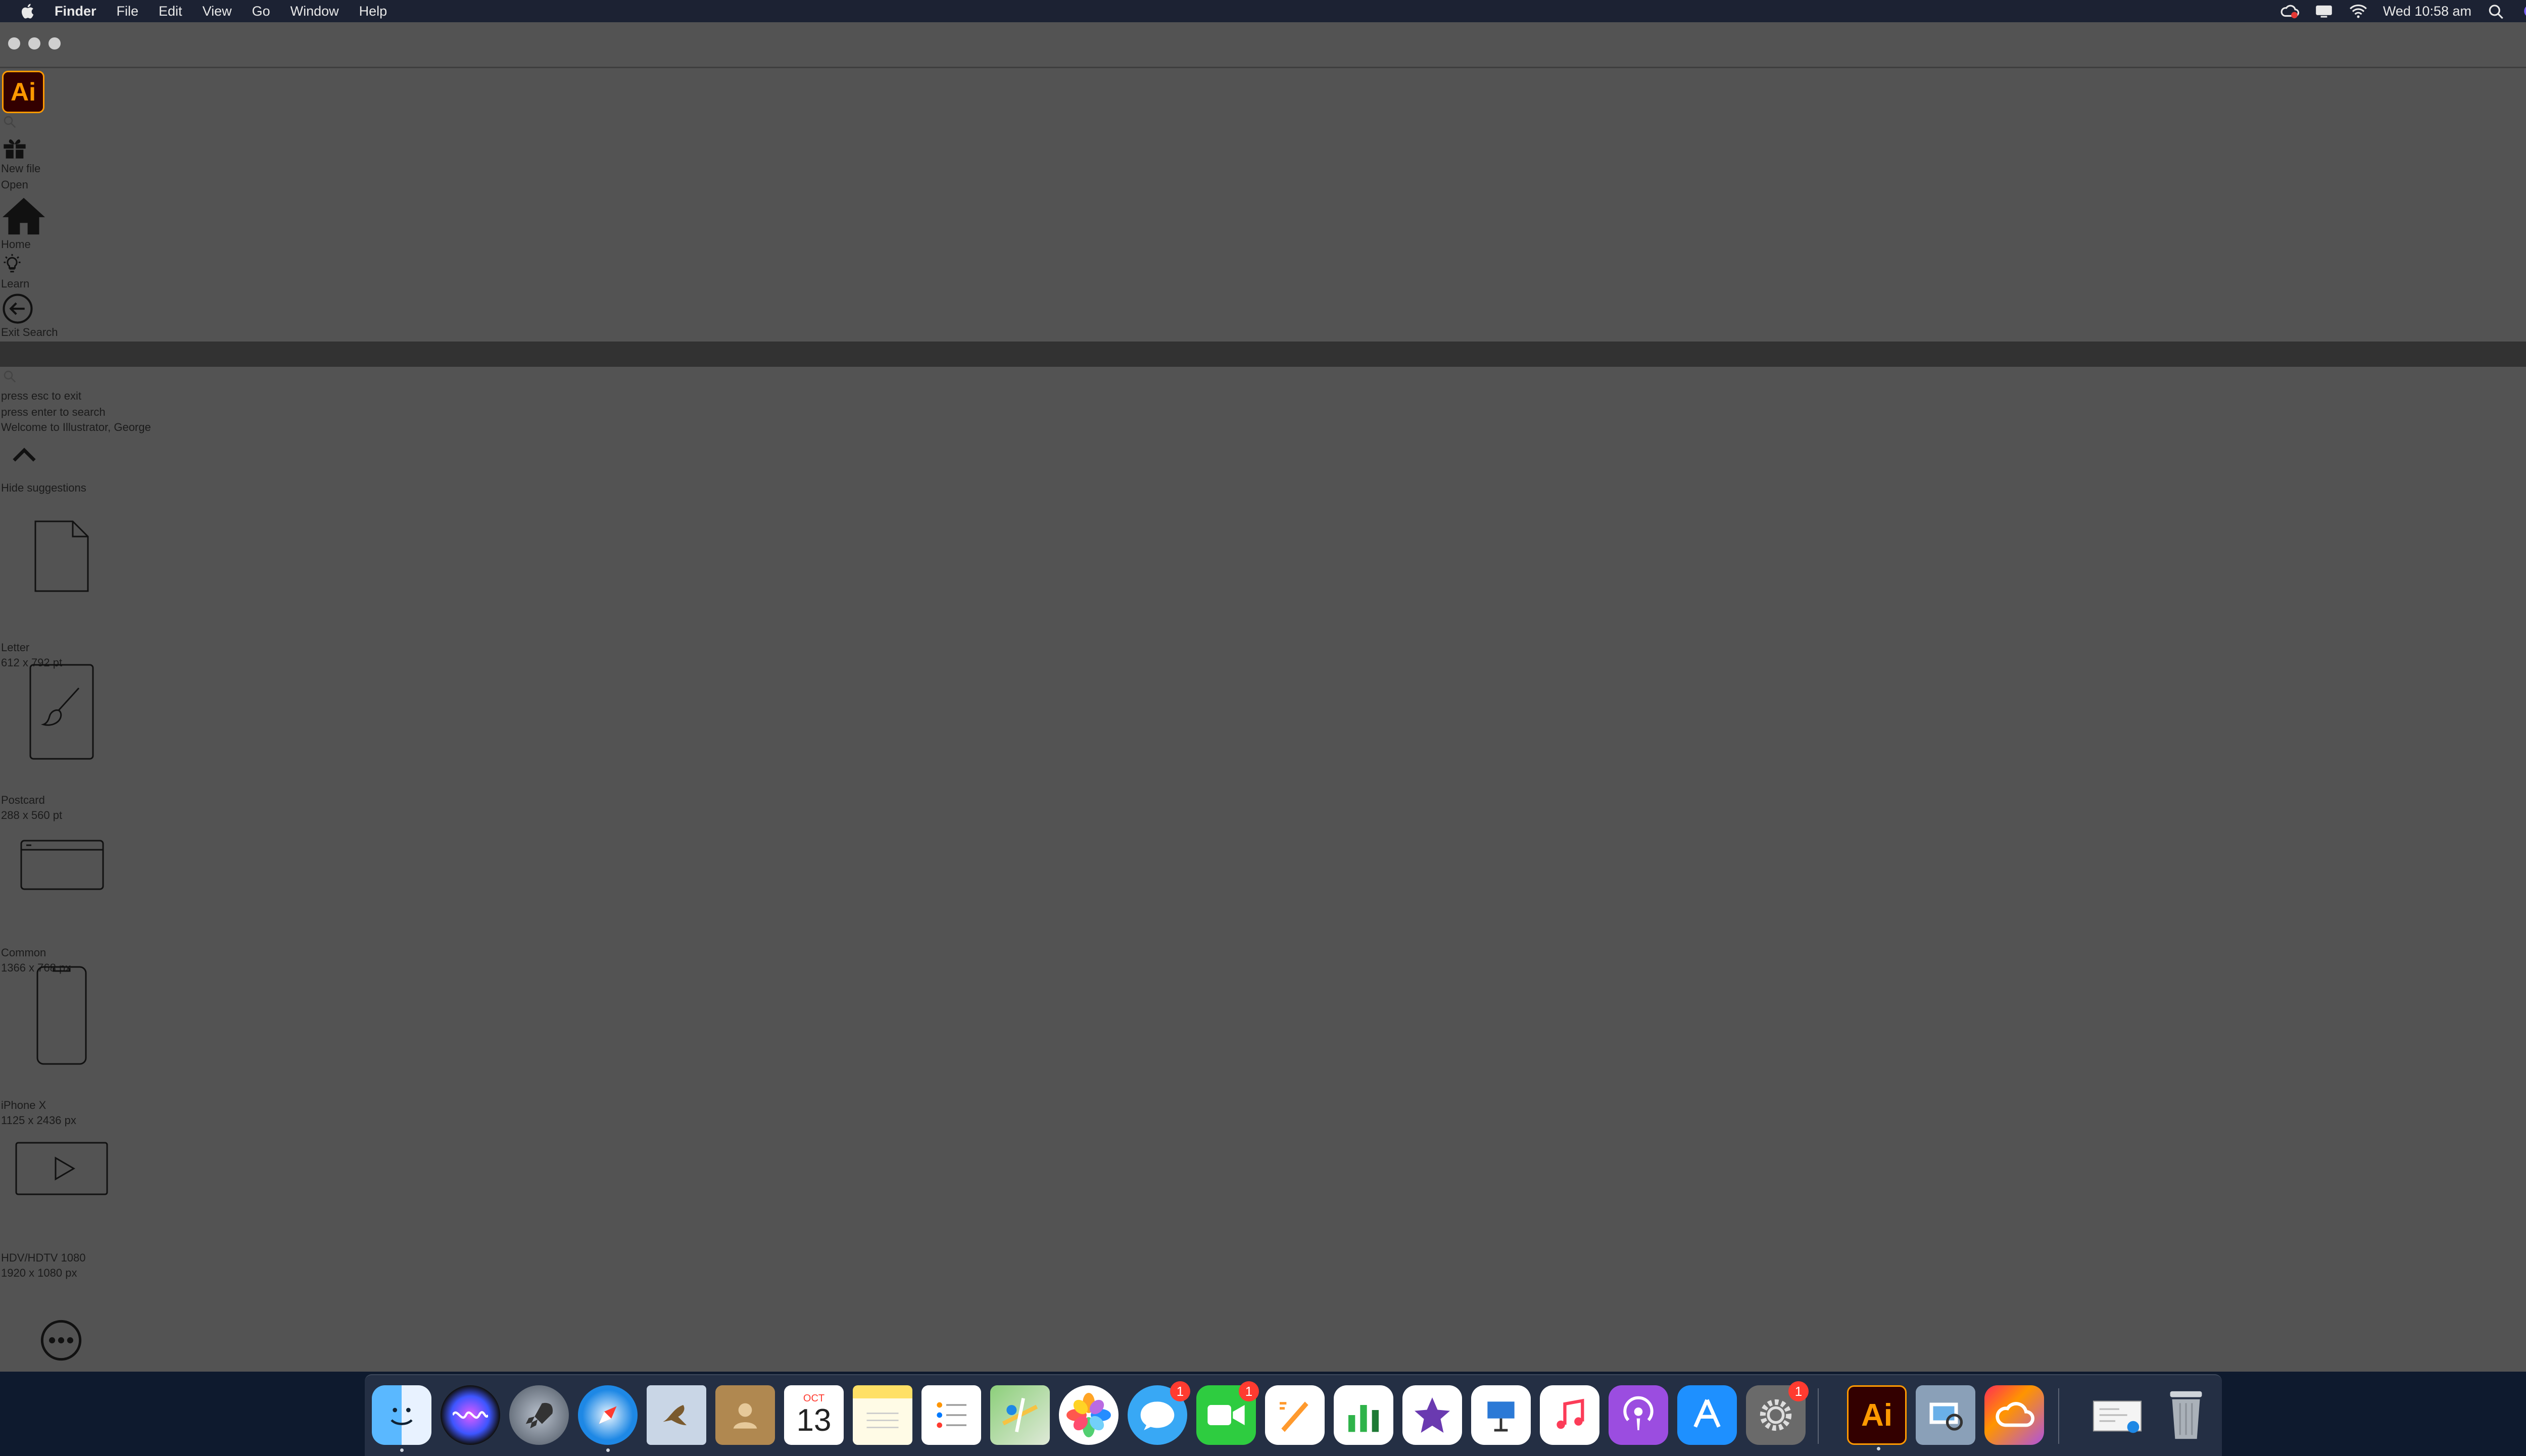 This screenshot has height=1456, width=2526. Describe the element at coordinates (41, 396) in the screenshot. I see `search-hint-esc: press esc to exit` at that location.